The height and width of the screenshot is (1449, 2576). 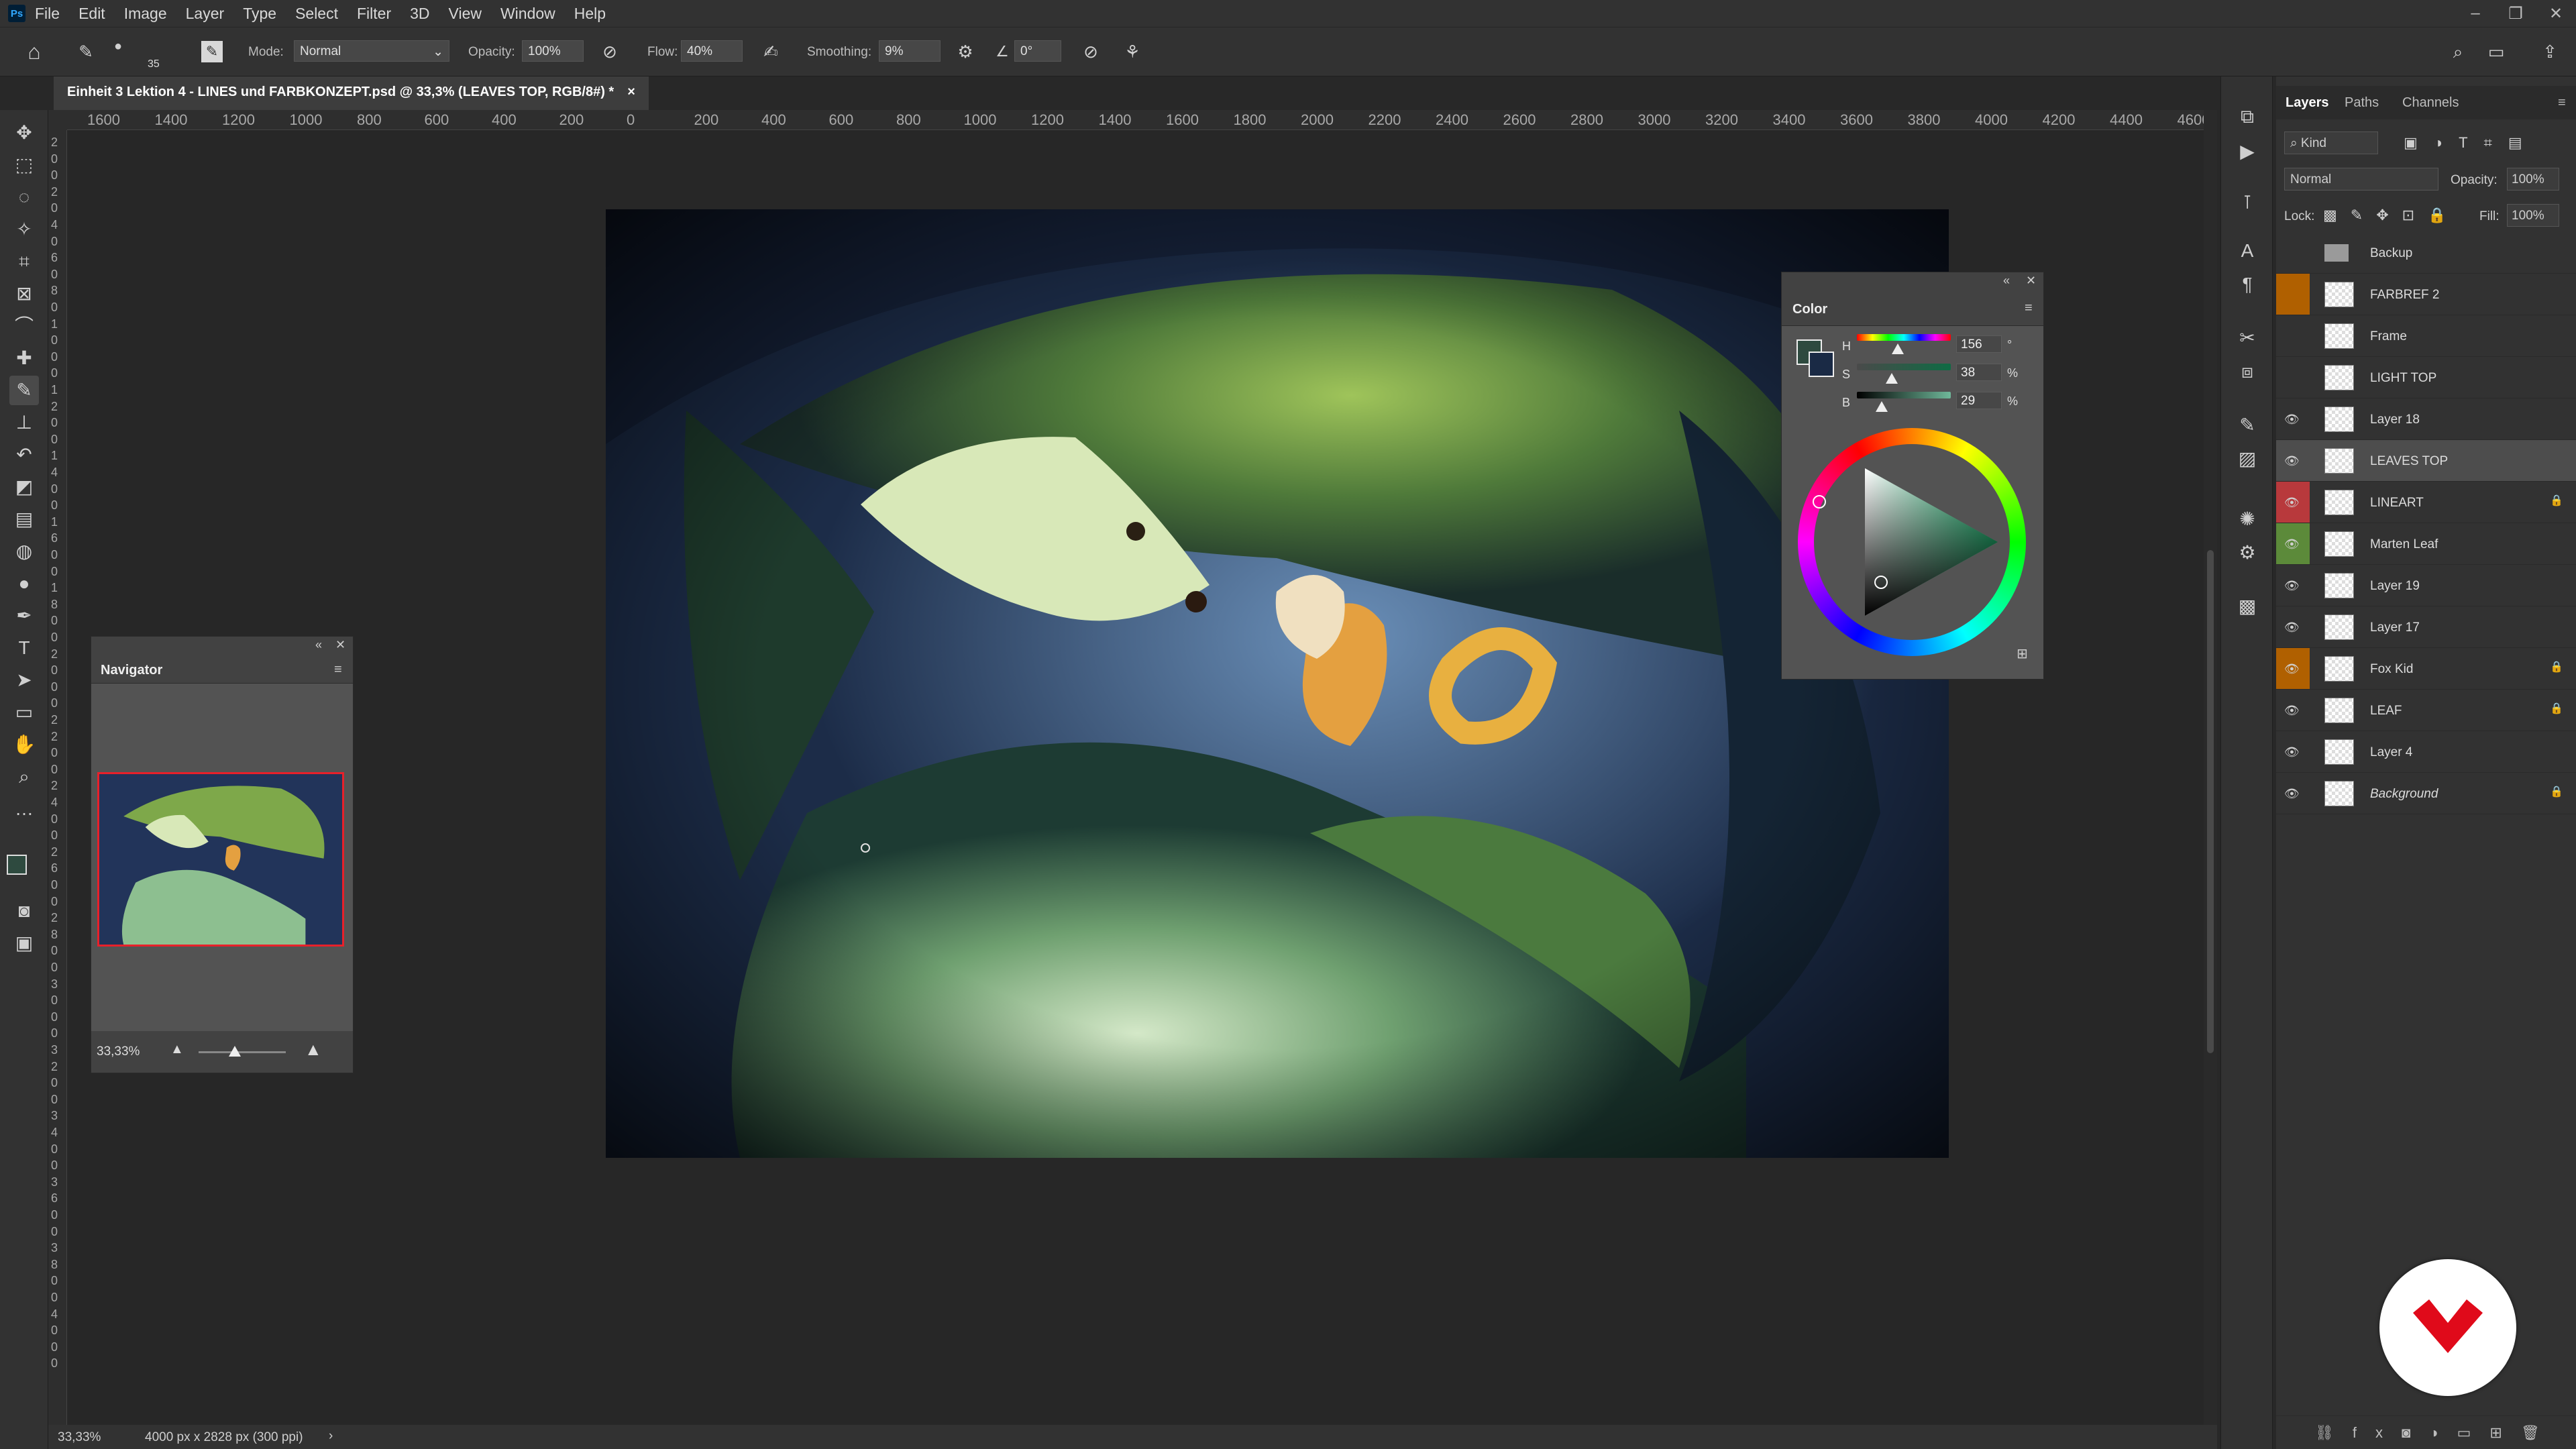 What do you see at coordinates (1979, 400) in the screenshot?
I see `brightness-field: 29` at bounding box center [1979, 400].